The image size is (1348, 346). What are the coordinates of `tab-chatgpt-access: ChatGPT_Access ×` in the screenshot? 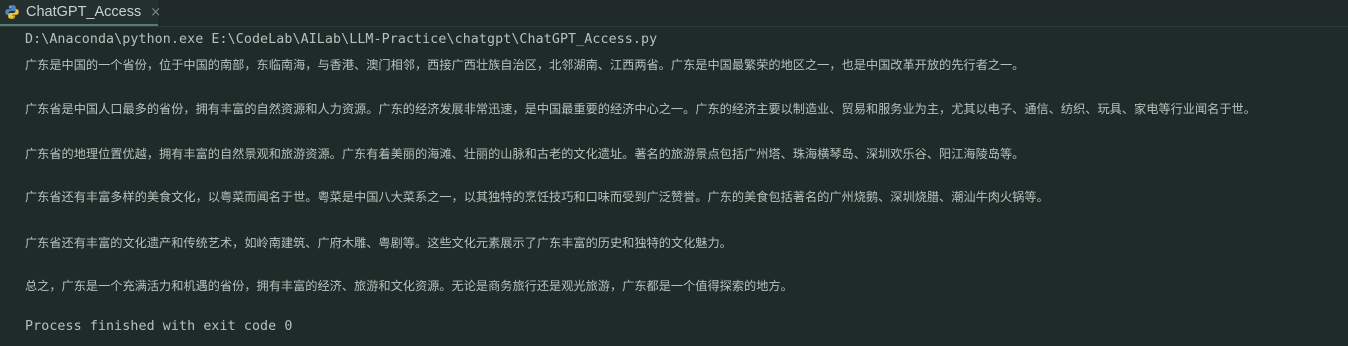 It's located at (80, 13).